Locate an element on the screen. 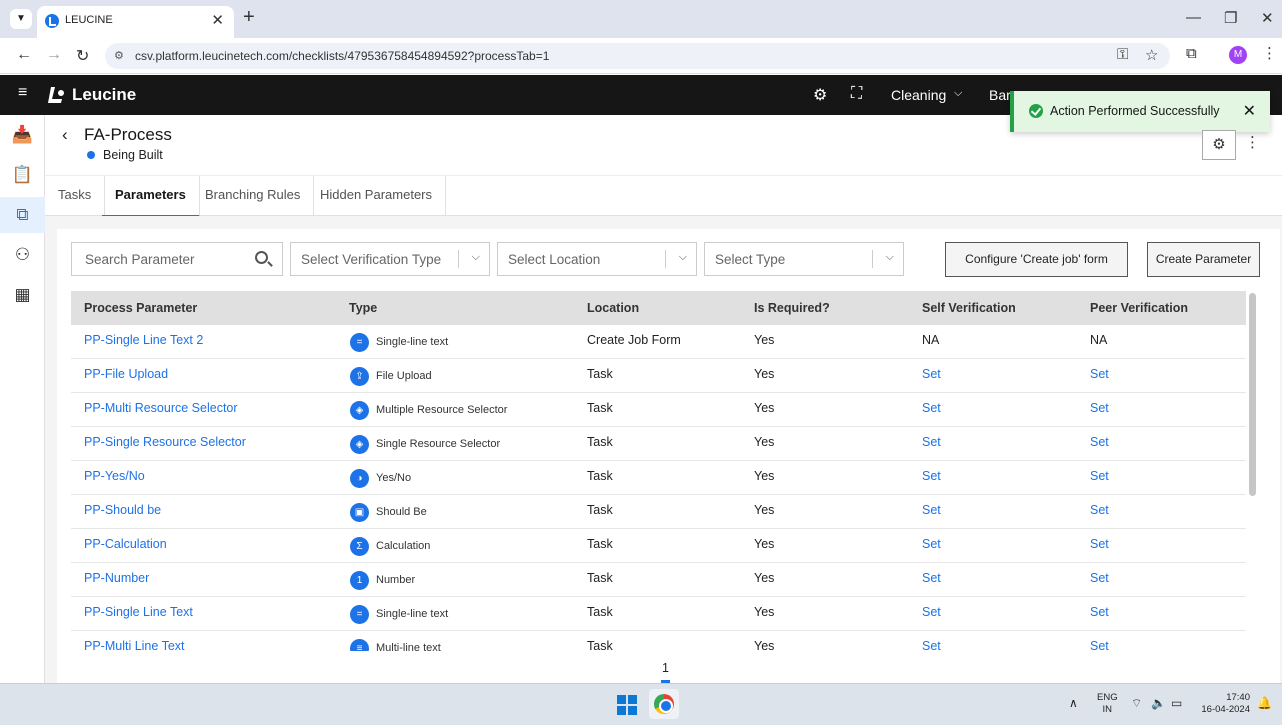 The image size is (1282, 725). tab-hidden-parameters: Hidden Parameters is located at coordinates (376, 196).